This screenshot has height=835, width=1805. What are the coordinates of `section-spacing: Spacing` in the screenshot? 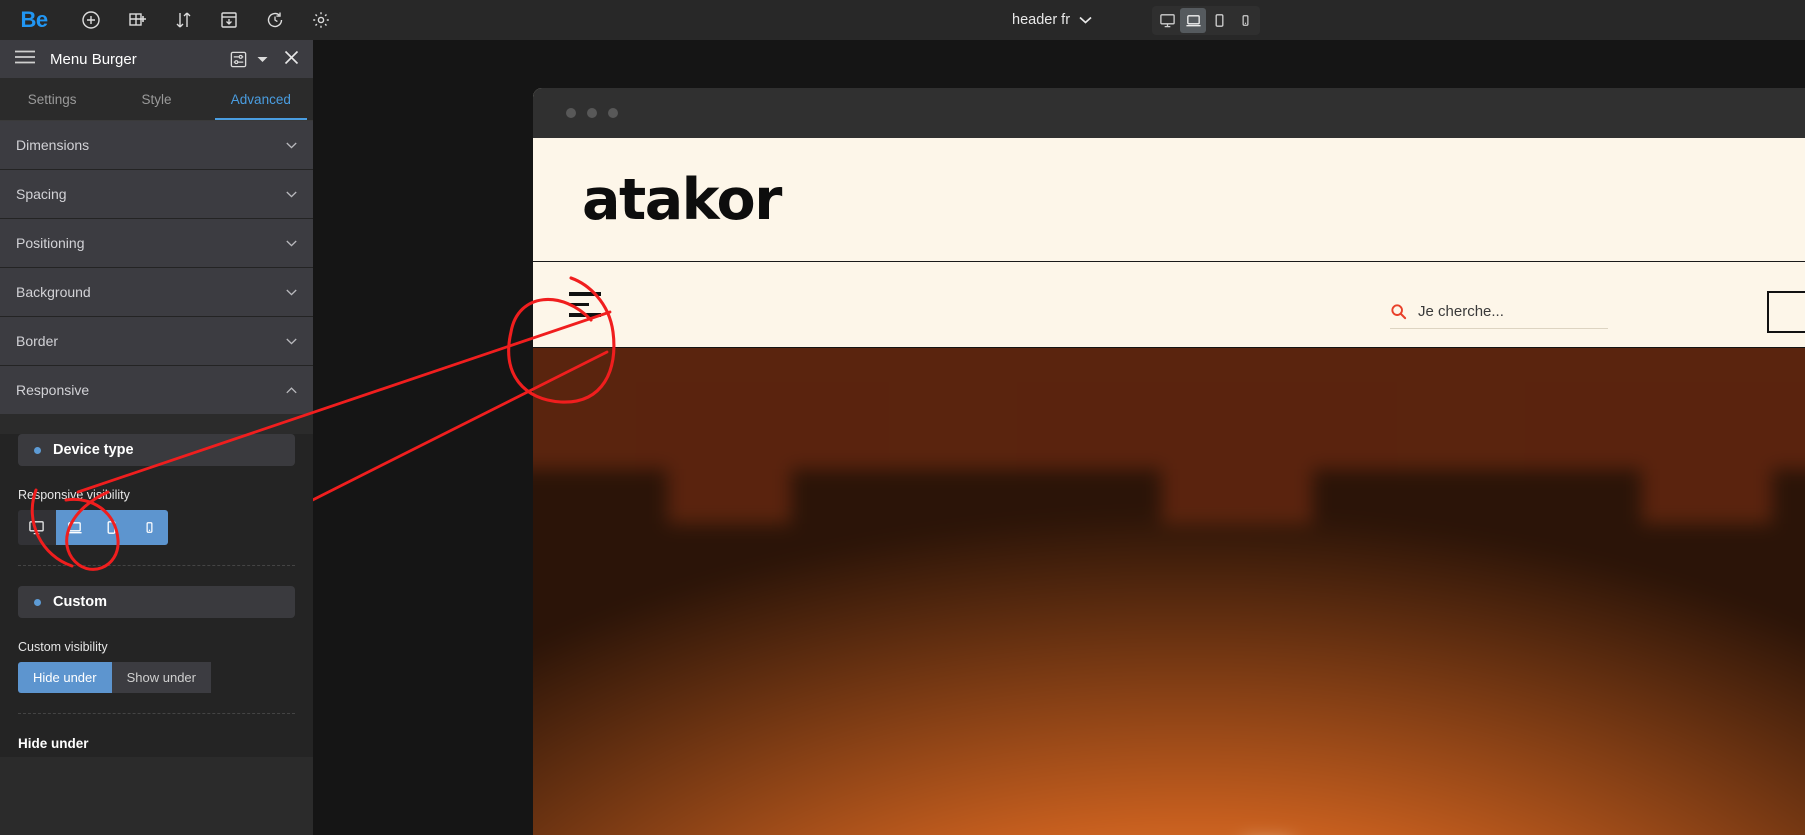 It's located at (156, 194).